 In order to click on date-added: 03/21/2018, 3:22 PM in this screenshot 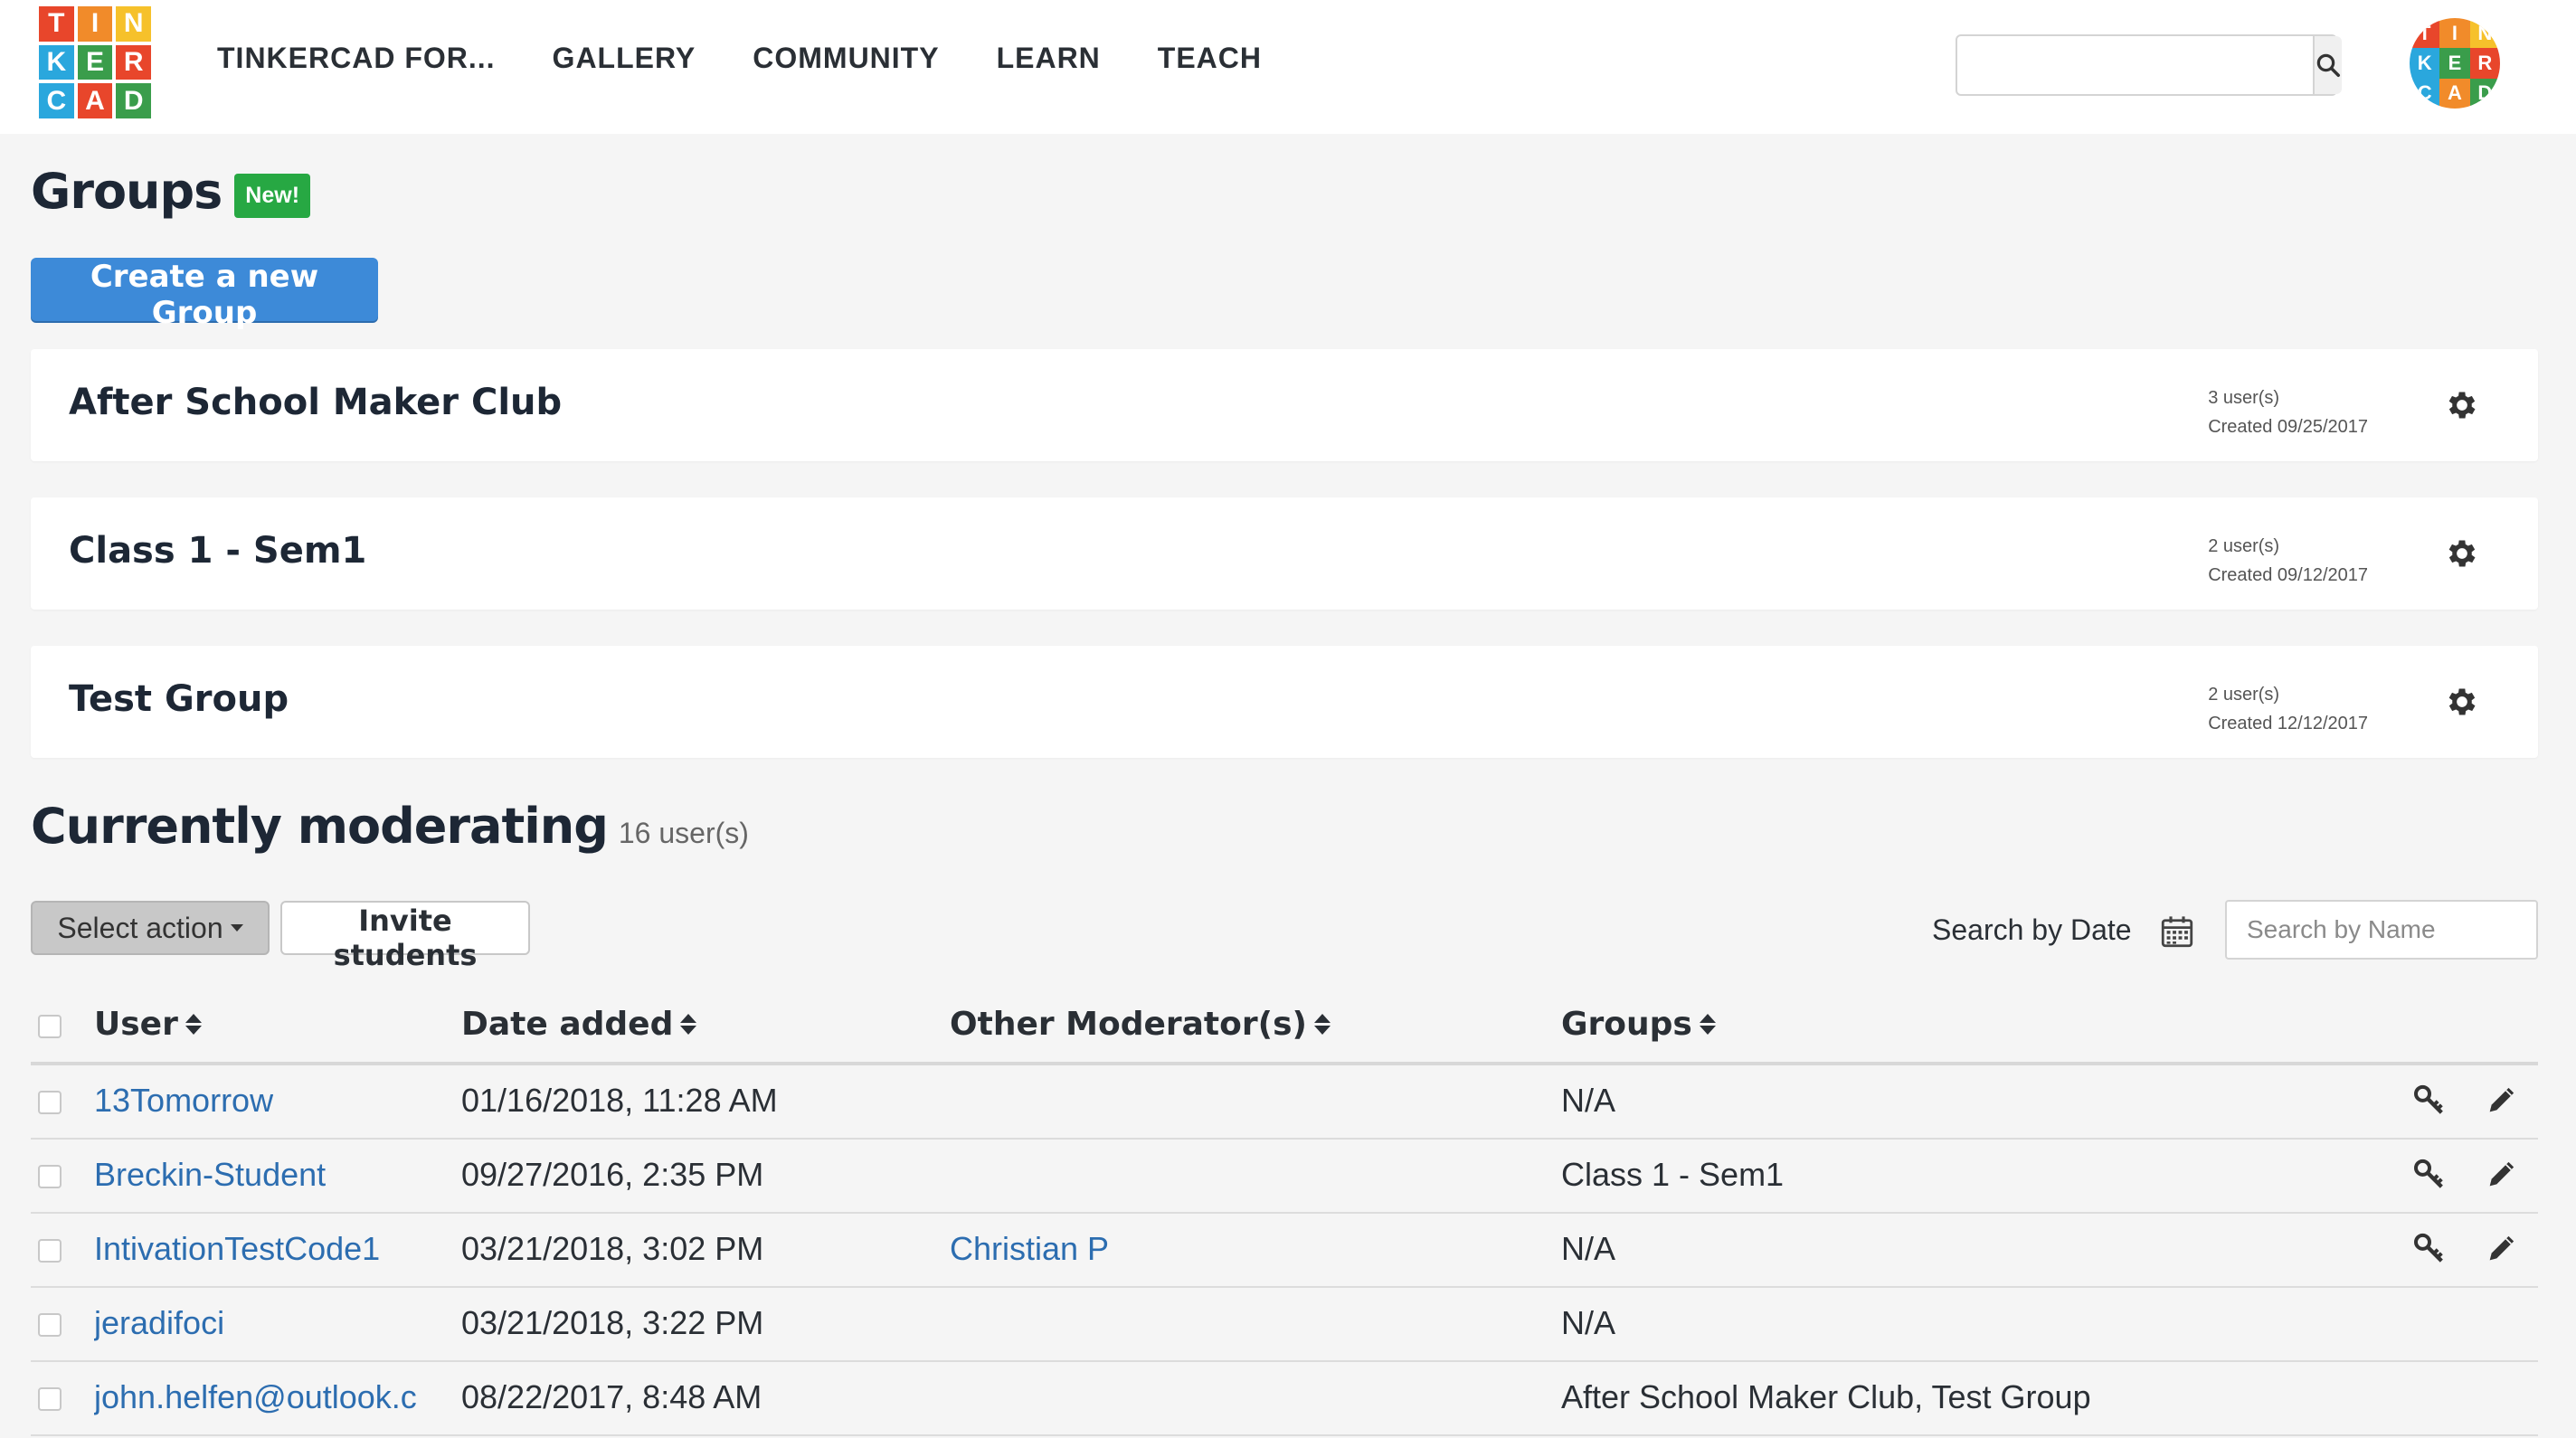, I will do `click(613, 1322)`.